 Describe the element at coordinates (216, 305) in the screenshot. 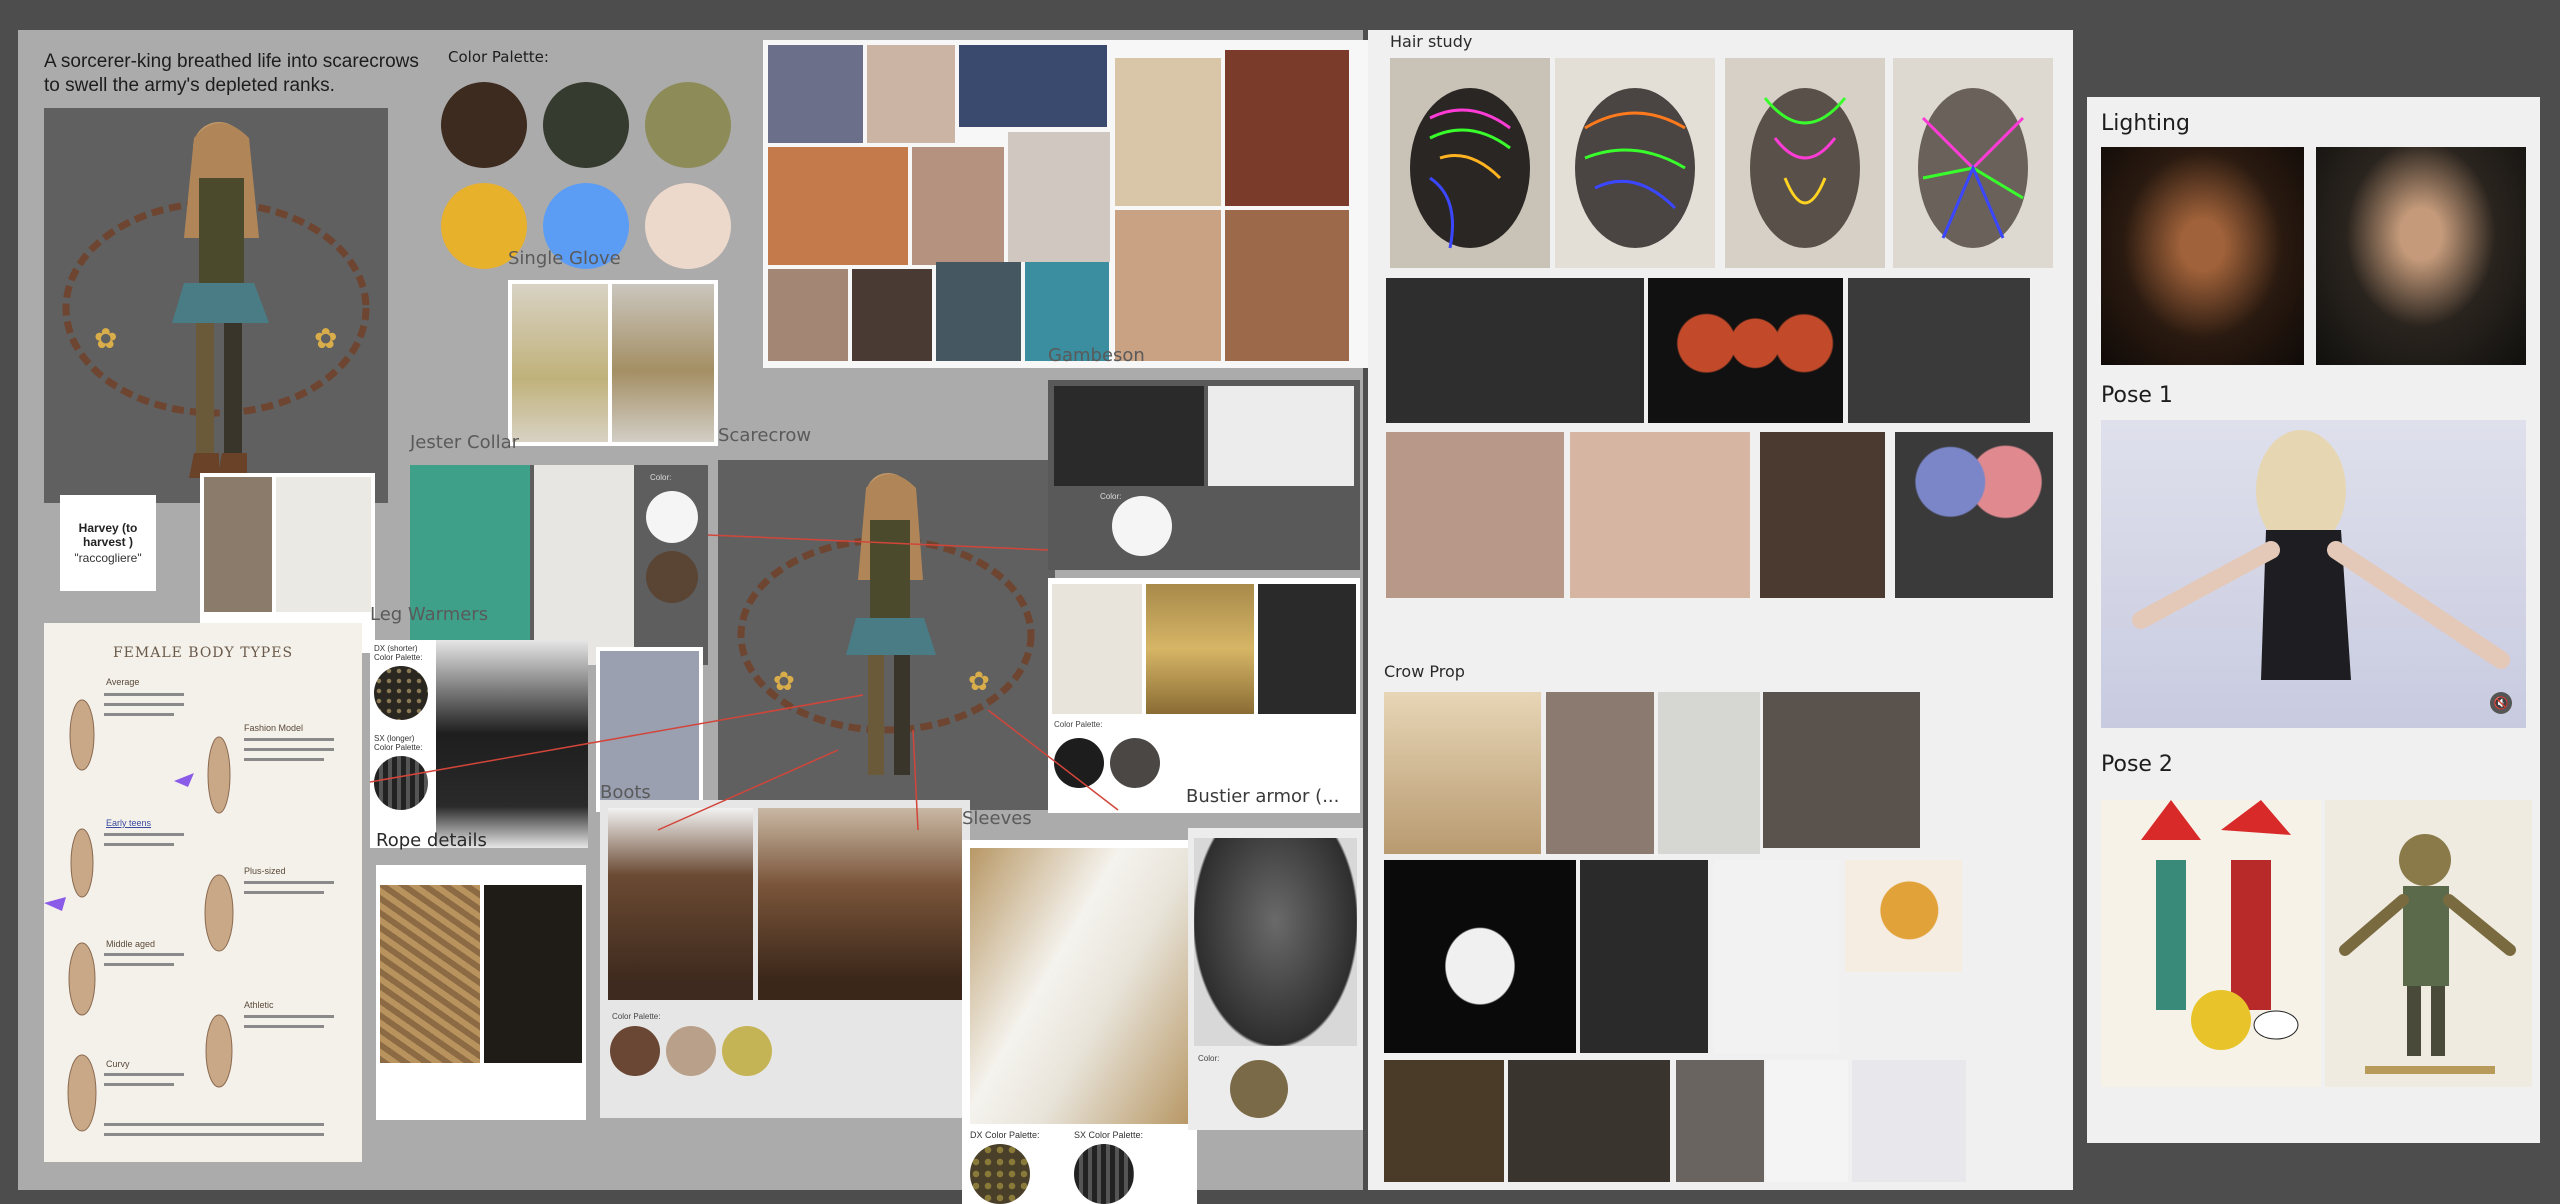

I see `character-illustration: ✿ ✿` at that location.